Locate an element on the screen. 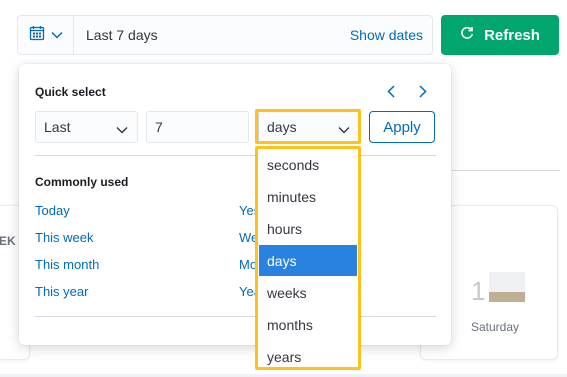  previous-period-button is located at coordinates (391, 91).